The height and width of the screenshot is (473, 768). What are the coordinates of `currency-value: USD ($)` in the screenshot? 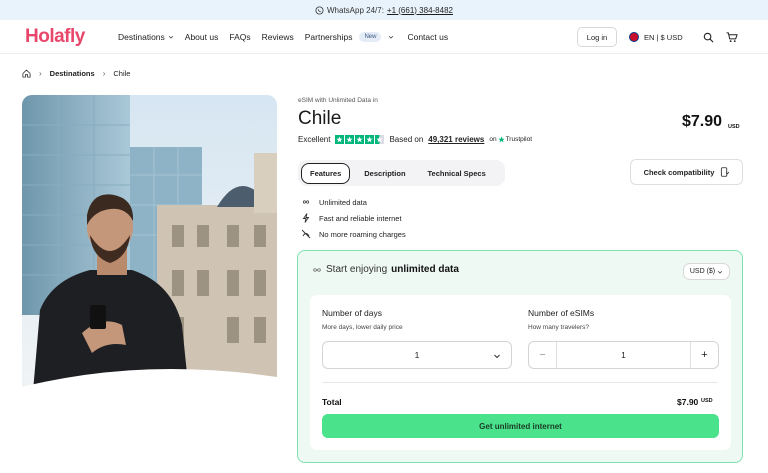 It's located at (702, 271).